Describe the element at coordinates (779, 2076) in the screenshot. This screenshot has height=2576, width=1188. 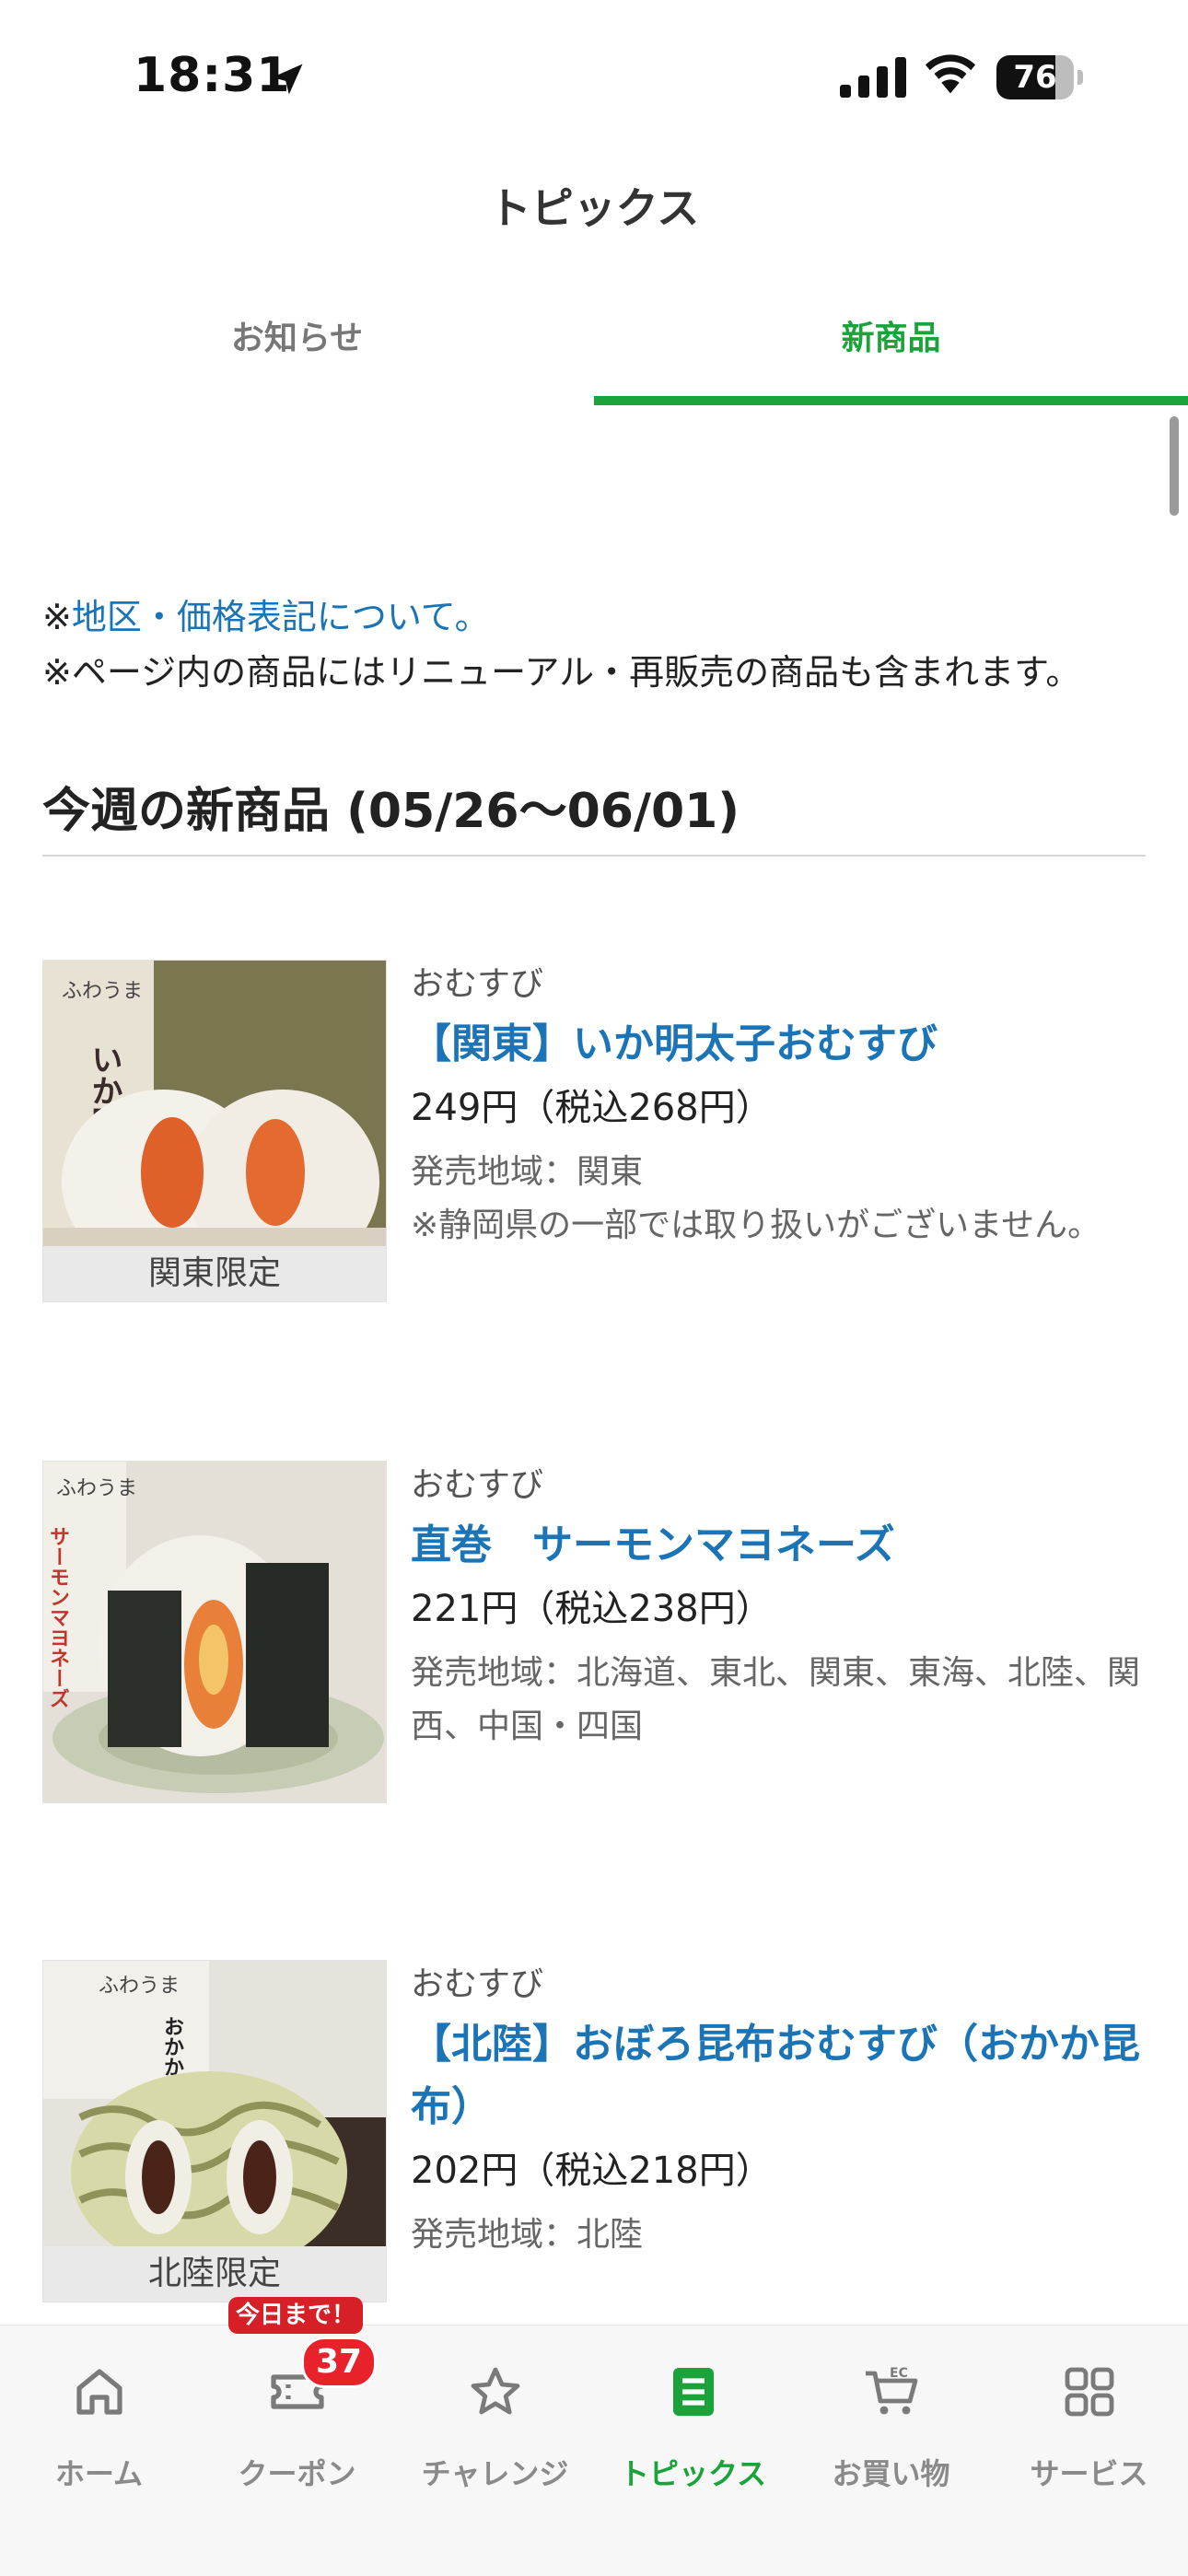
I see `product-name-link: 【北陸】おぼろ昆布おむすび（おかか昆布）` at that location.